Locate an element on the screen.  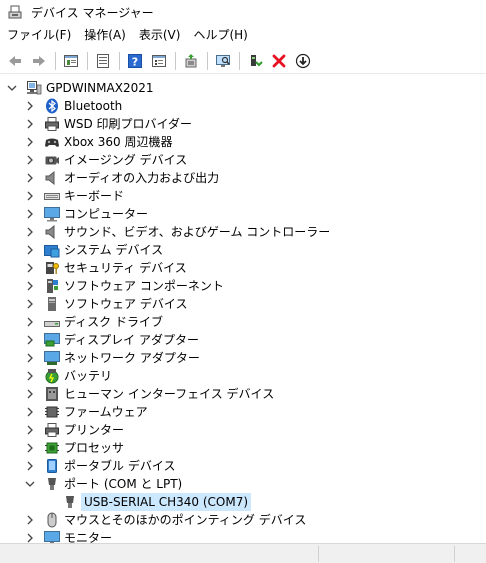
hid-icon is located at coordinates (52, 394).